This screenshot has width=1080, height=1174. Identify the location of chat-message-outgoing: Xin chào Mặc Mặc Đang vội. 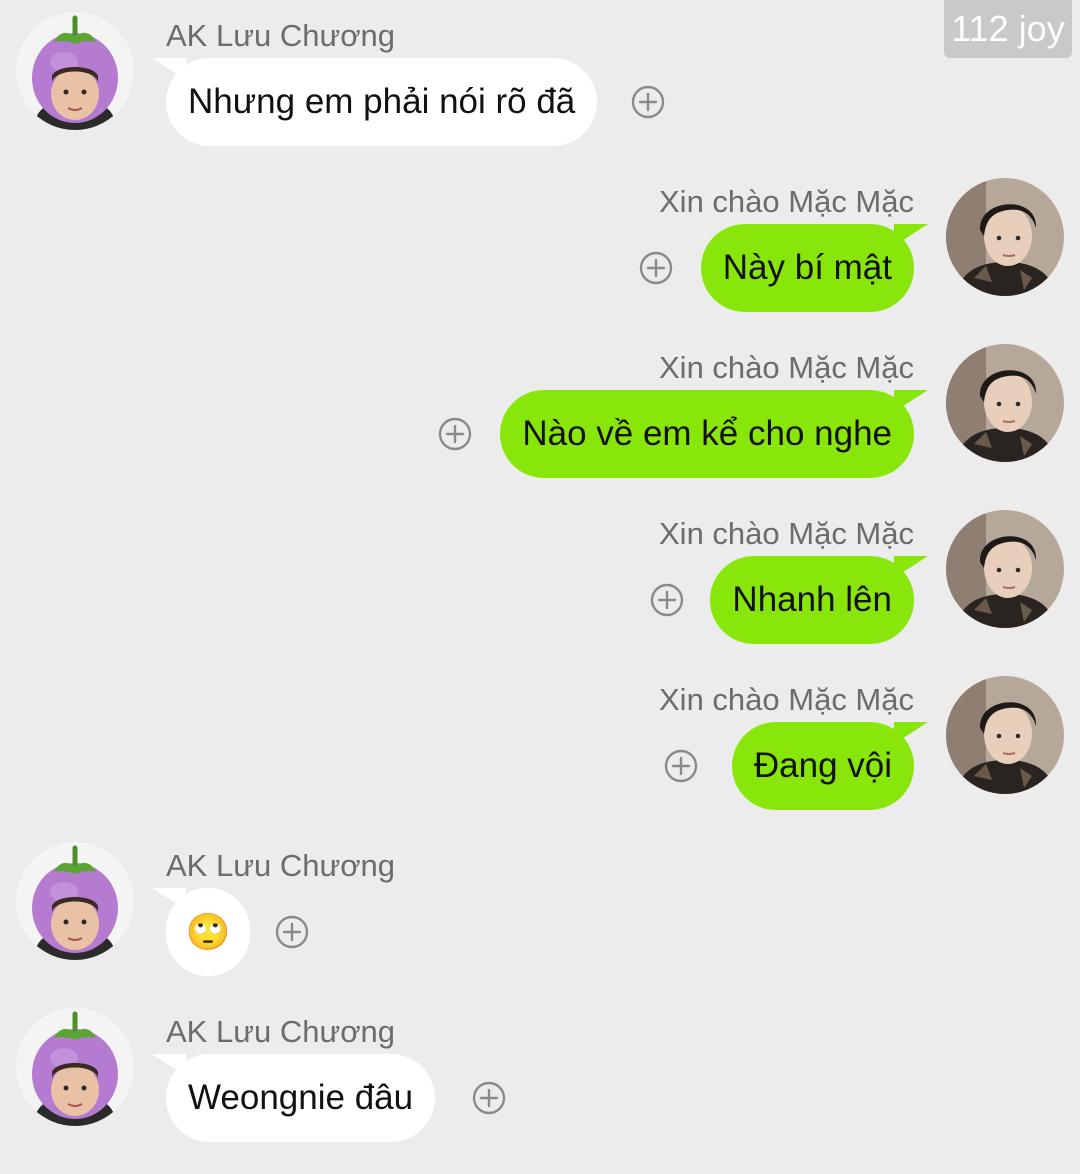
(540, 739).